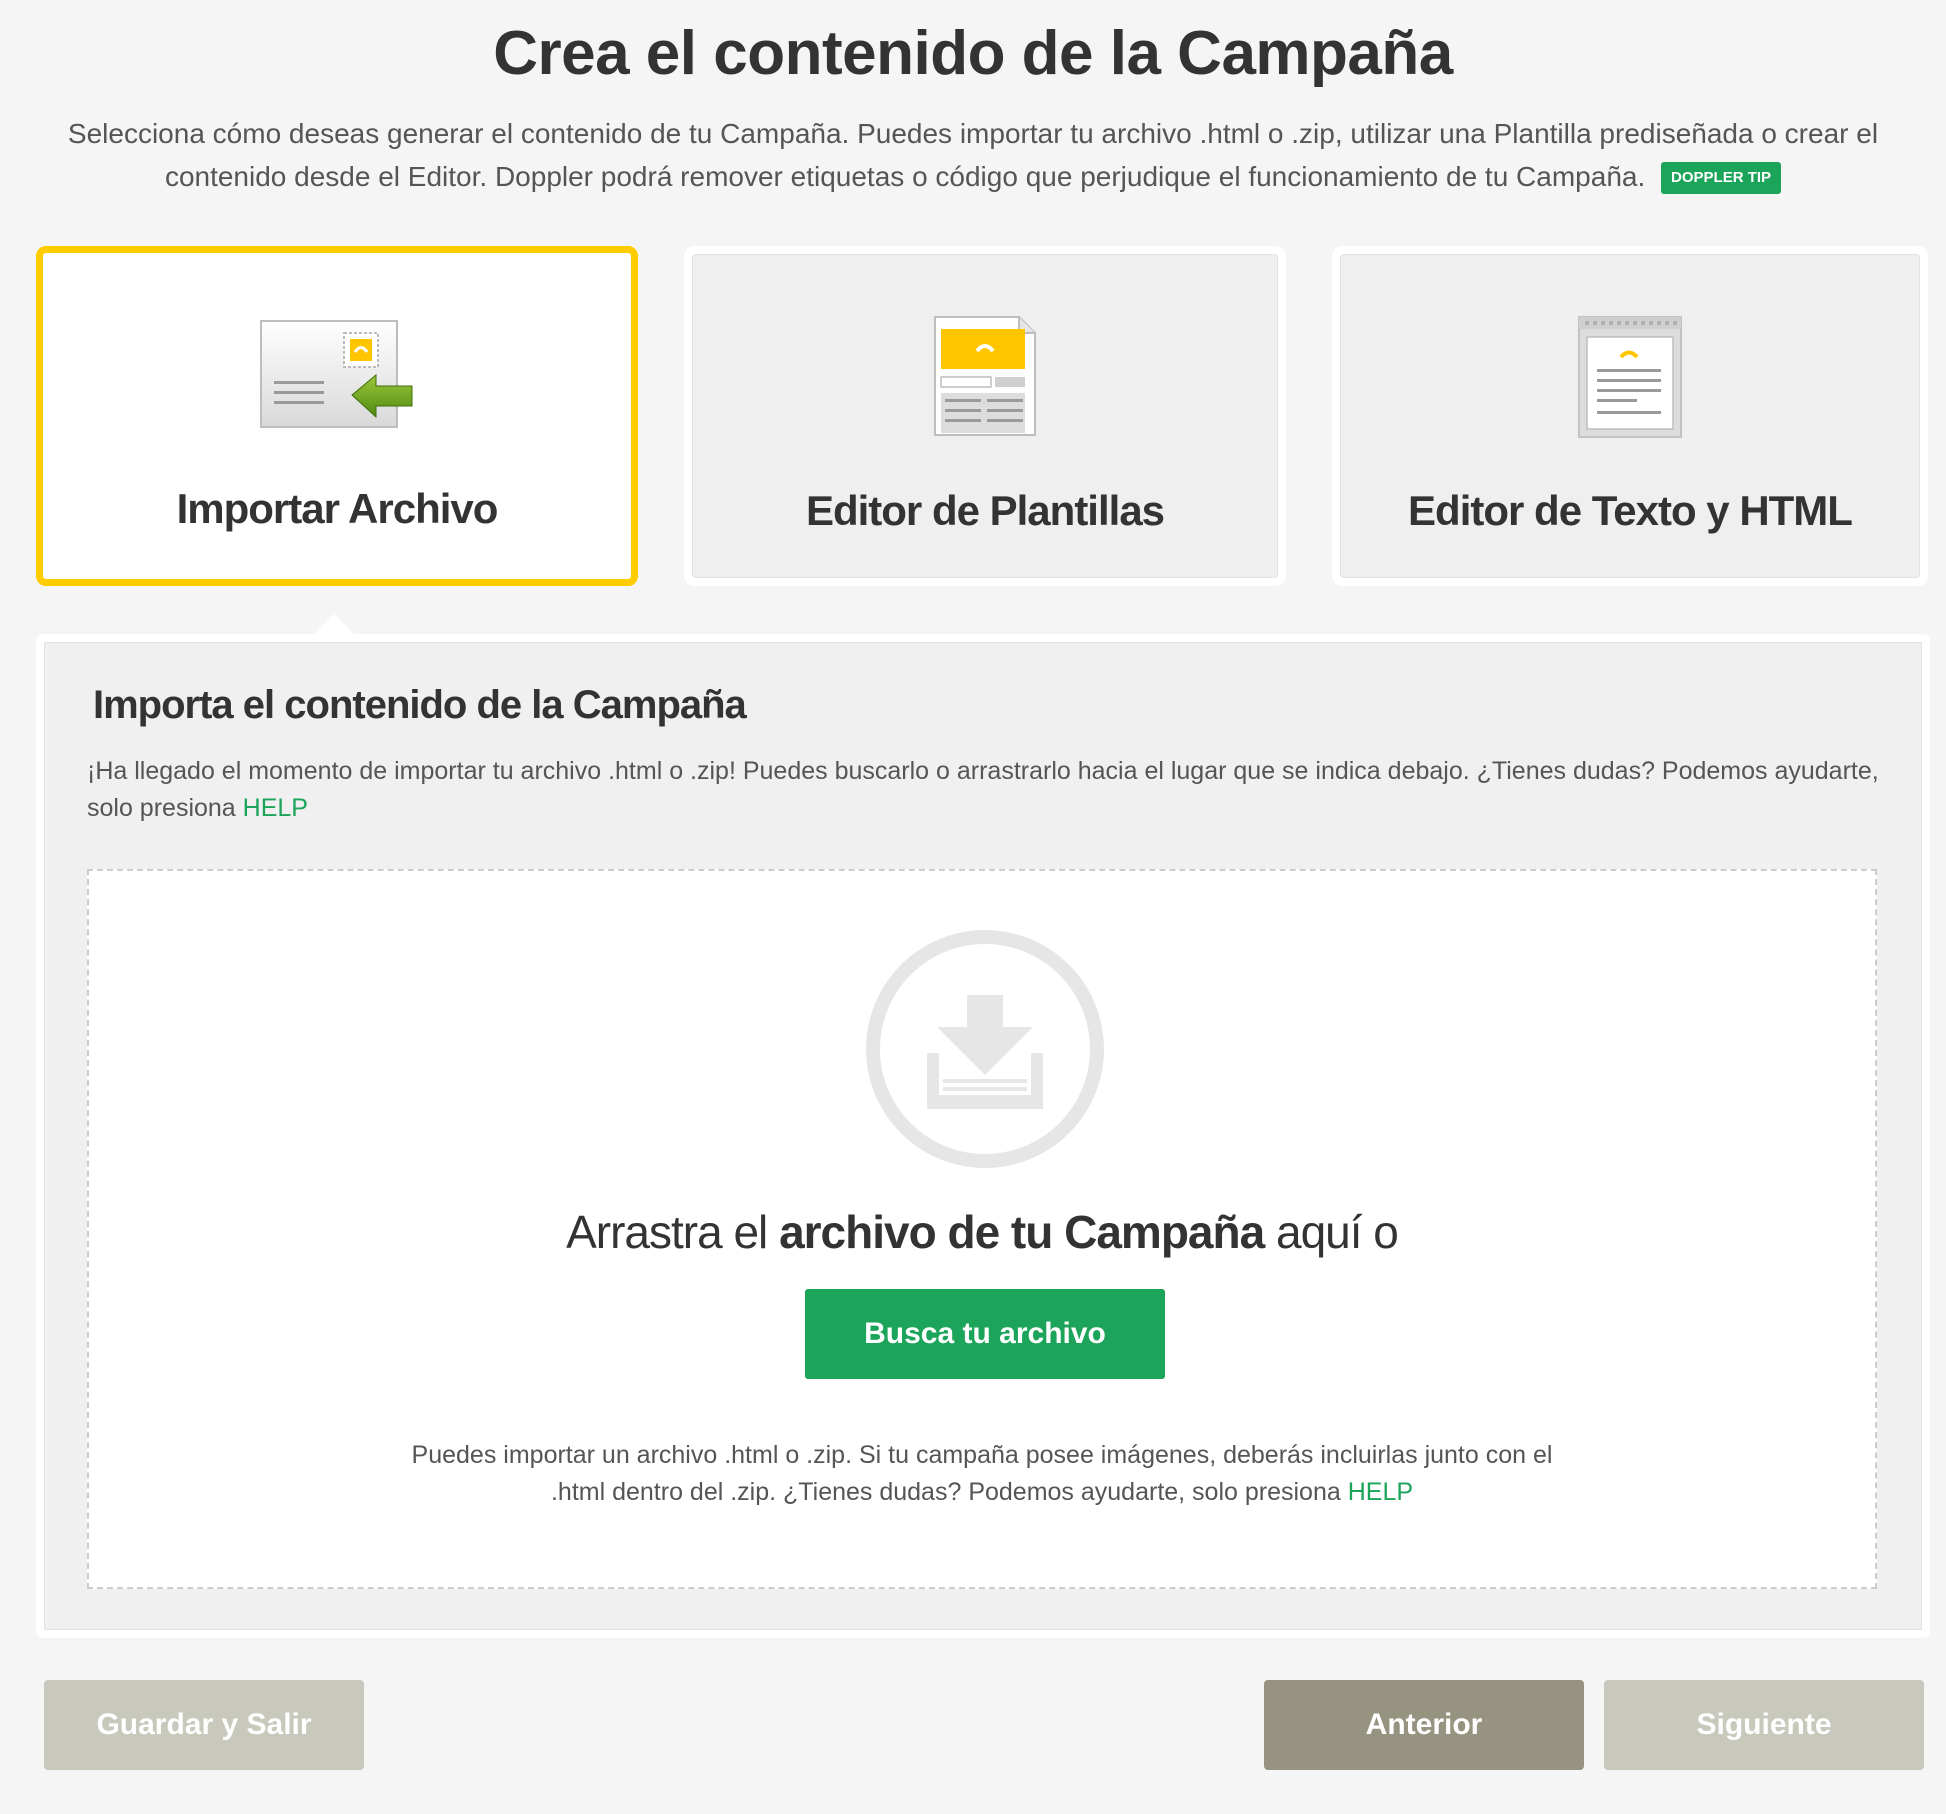 The image size is (1946, 1814). I want to click on dropzone-help-link: HELP, so click(1380, 1492).